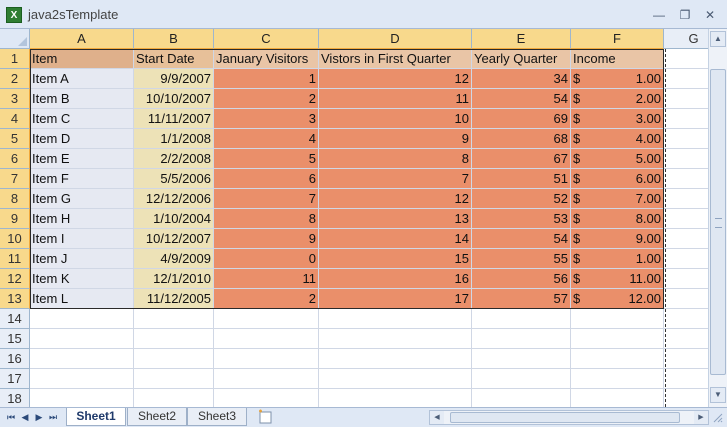  Describe the element at coordinates (82, 279) in the screenshot. I see `cell: Item K` at that location.